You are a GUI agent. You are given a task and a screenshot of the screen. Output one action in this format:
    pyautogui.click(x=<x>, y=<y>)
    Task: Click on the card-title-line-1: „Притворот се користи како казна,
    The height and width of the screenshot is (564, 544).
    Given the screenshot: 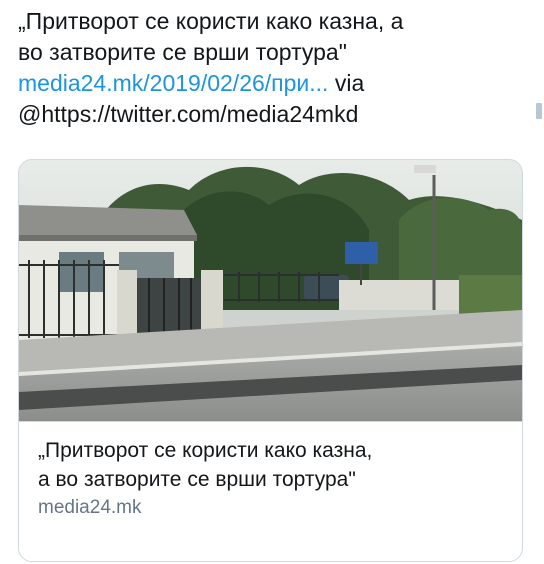 What is the action you would take?
    pyautogui.click(x=205, y=450)
    